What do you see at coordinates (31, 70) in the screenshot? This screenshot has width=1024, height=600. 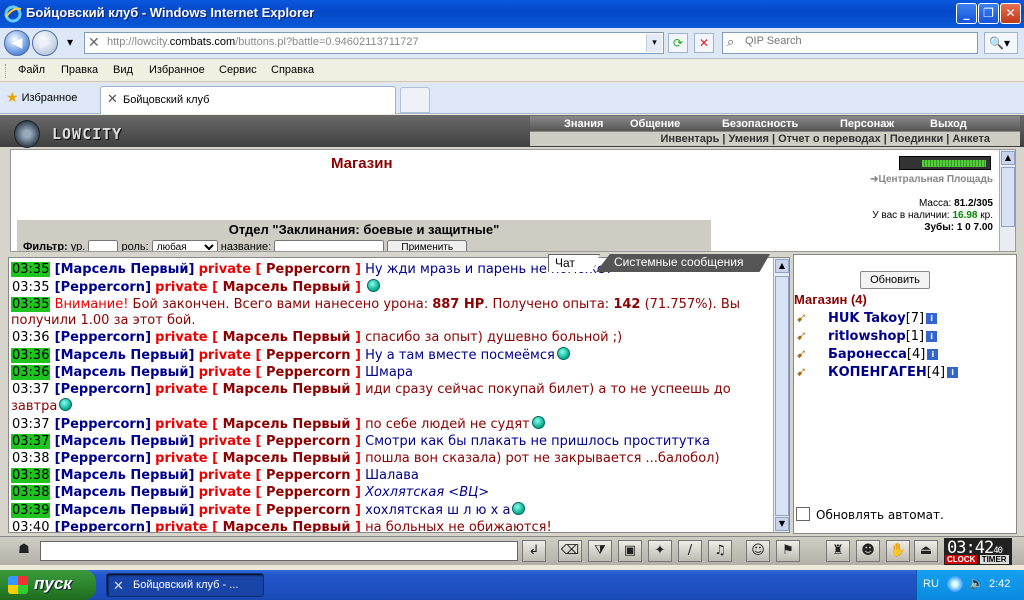 I see `menu-file: Файл` at bounding box center [31, 70].